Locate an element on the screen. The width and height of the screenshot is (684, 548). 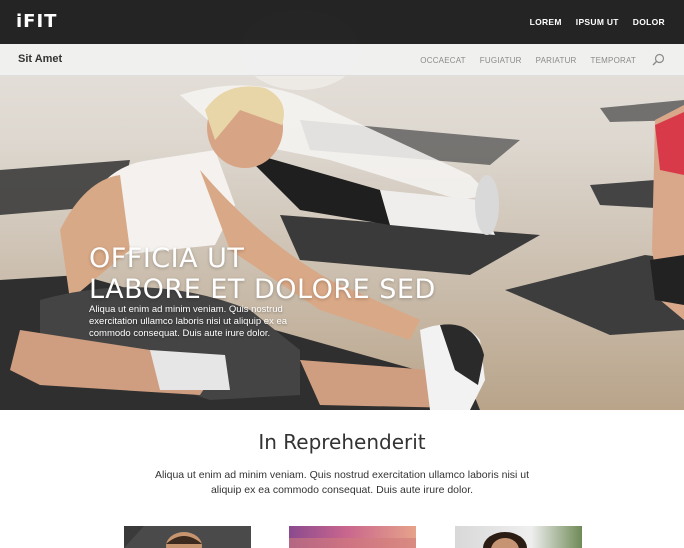
section-brand: Sit Amet is located at coordinates (40, 59).